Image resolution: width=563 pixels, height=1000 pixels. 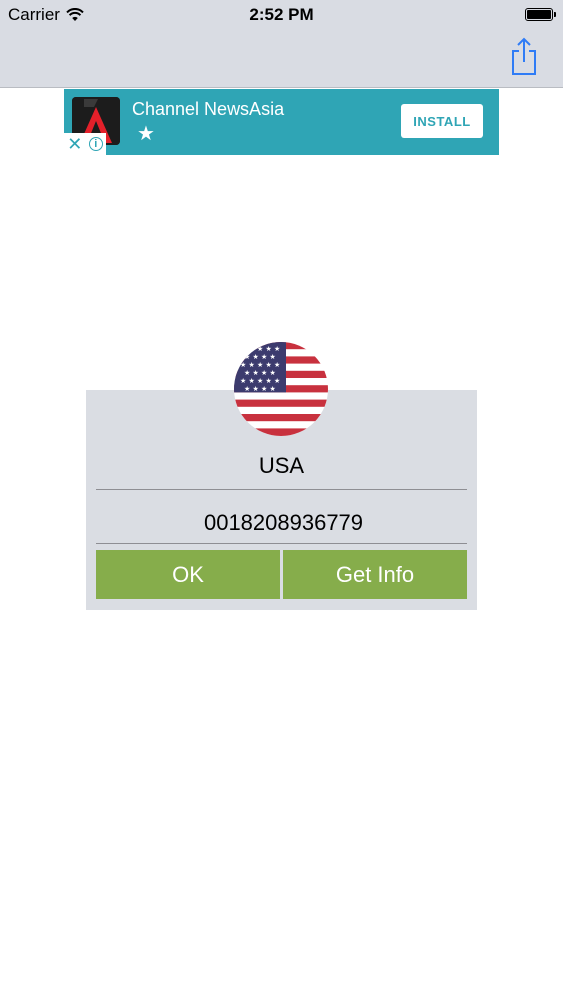 What do you see at coordinates (95, 144) in the screenshot?
I see `ad-info-icon: i` at bounding box center [95, 144].